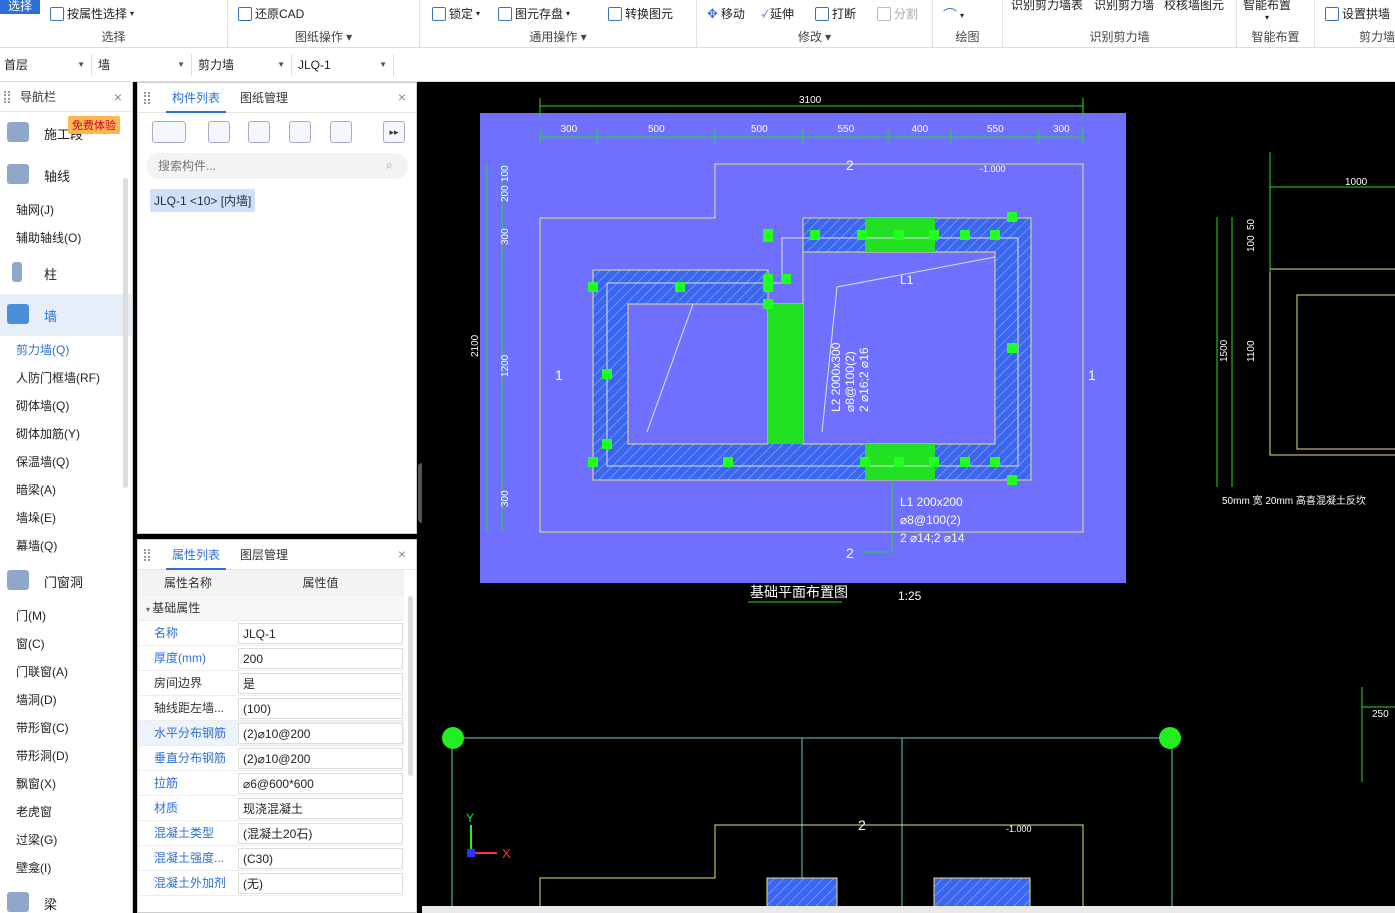  I want to click on nav-item-strip-opening: 带形洞(D), so click(66, 756).